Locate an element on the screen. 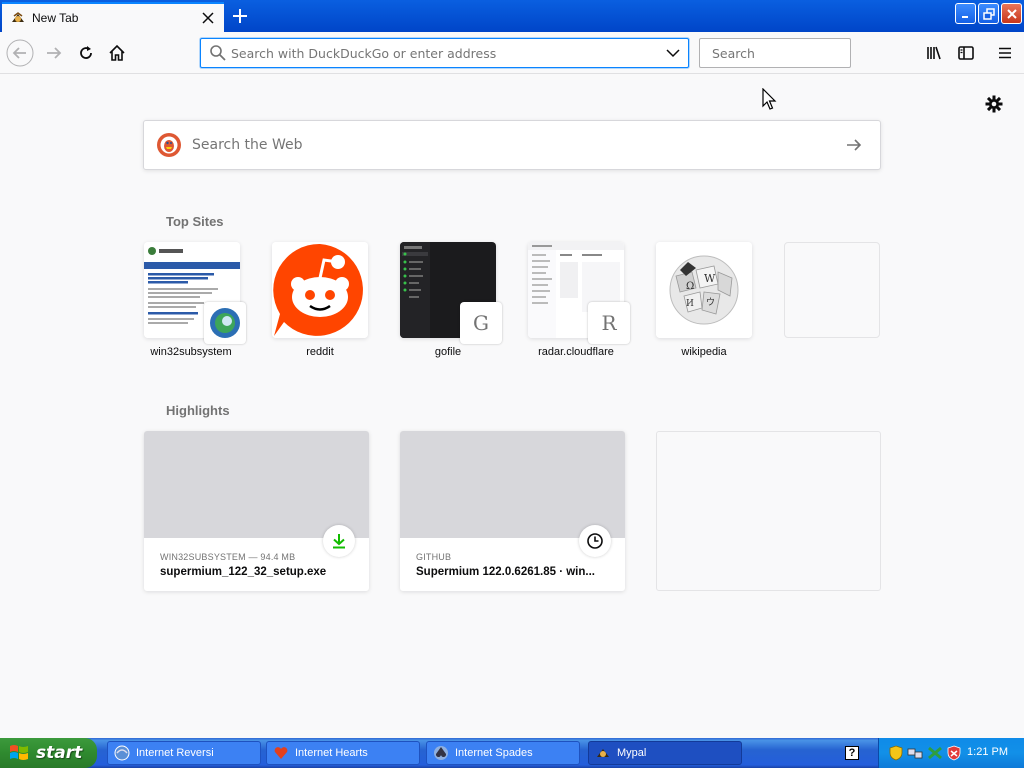 The height and width of the screenshot is (768, 1024). top-site-tile-gofile: G is located at coordinates (451, 293).